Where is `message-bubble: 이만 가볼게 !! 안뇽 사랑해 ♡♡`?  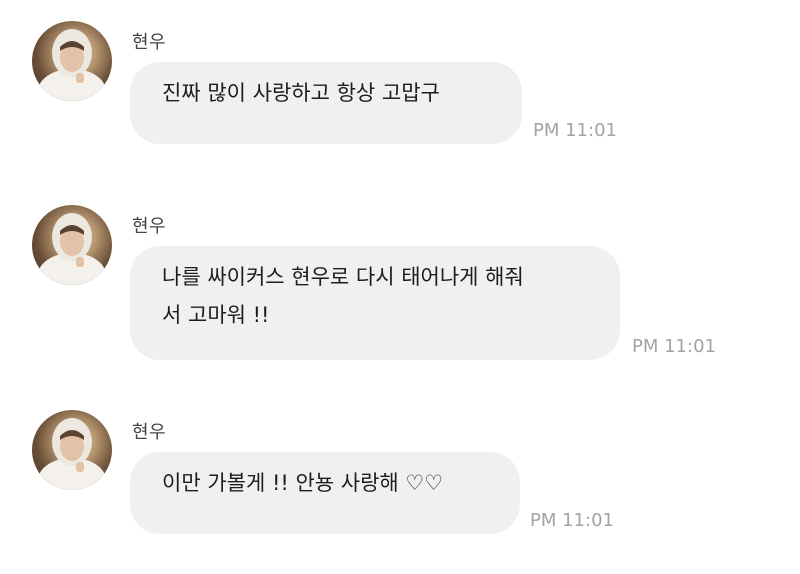 message-bubble: 이만 가볼게 !! 안뇽 사랑해 ♡♡ is located at coordinates (325, 493).